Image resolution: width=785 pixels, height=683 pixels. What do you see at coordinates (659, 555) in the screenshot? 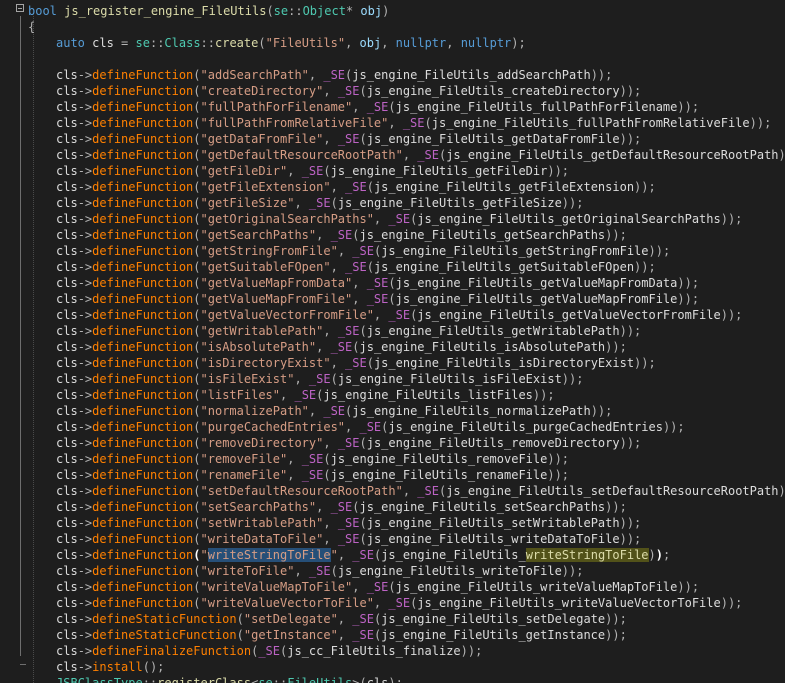
I see `matched-paren-close: )` at bounding box center [659, 555].